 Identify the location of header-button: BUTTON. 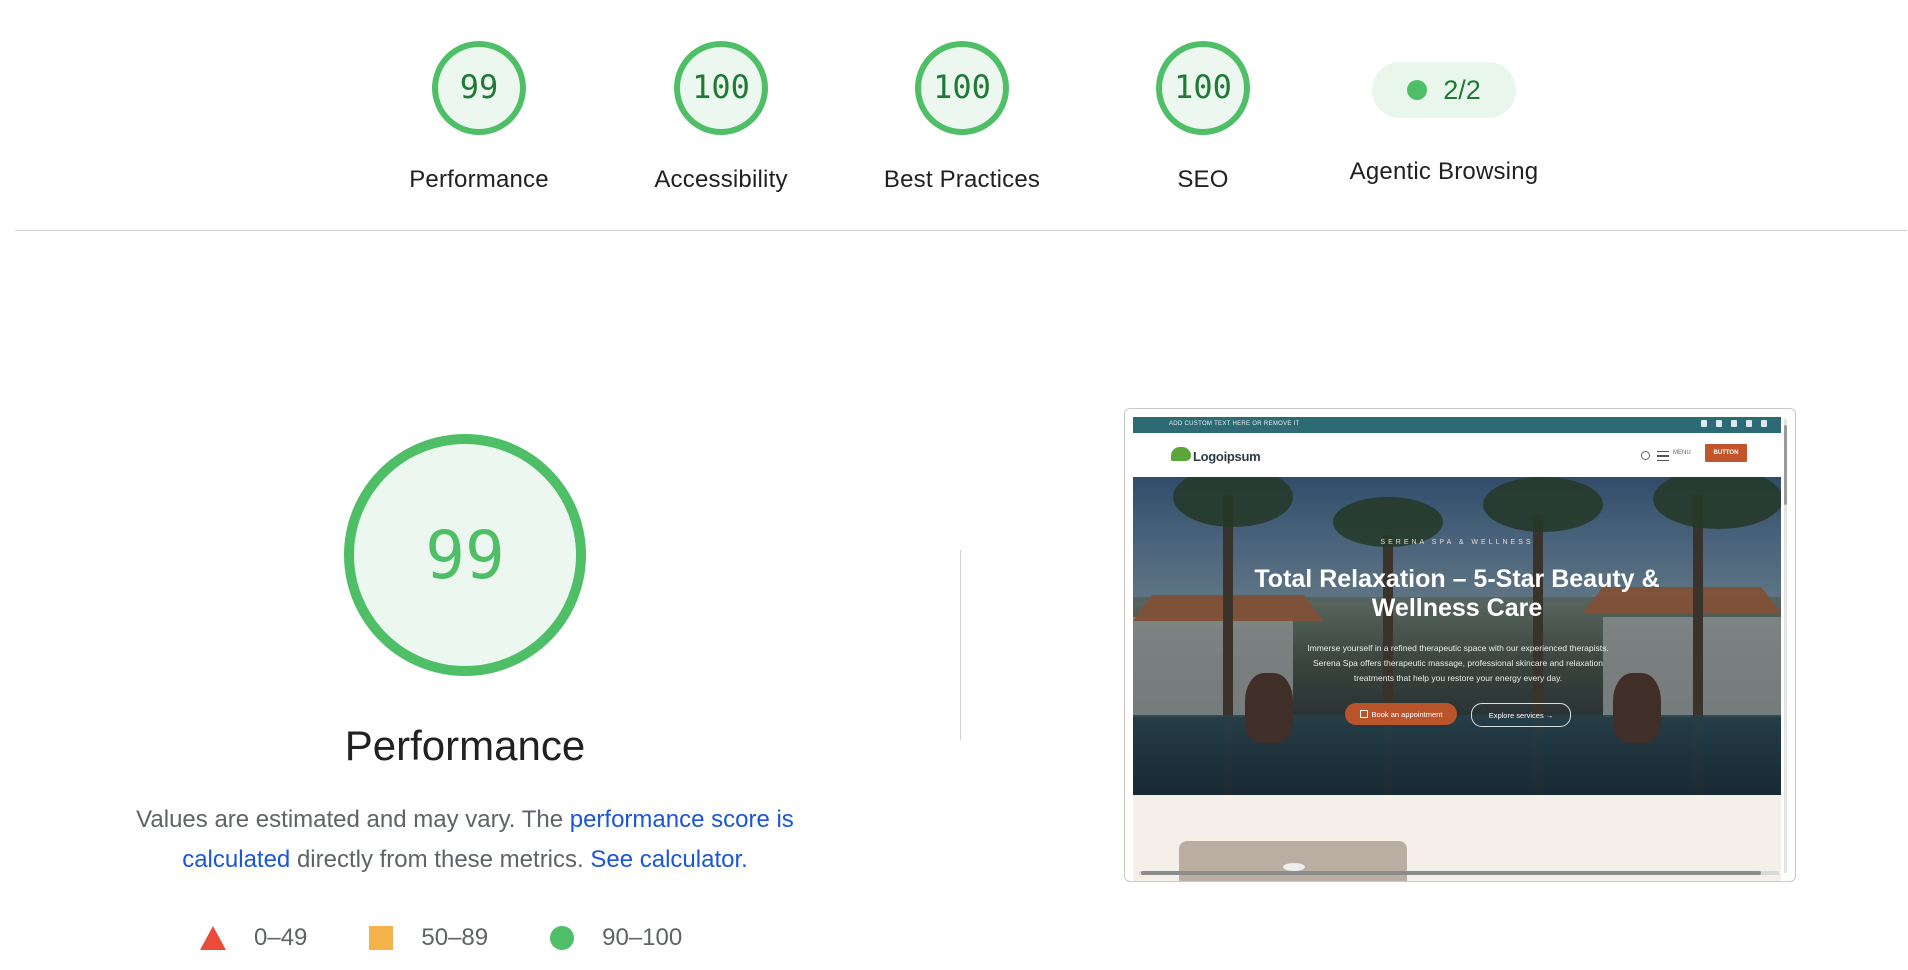
(1726, 453).